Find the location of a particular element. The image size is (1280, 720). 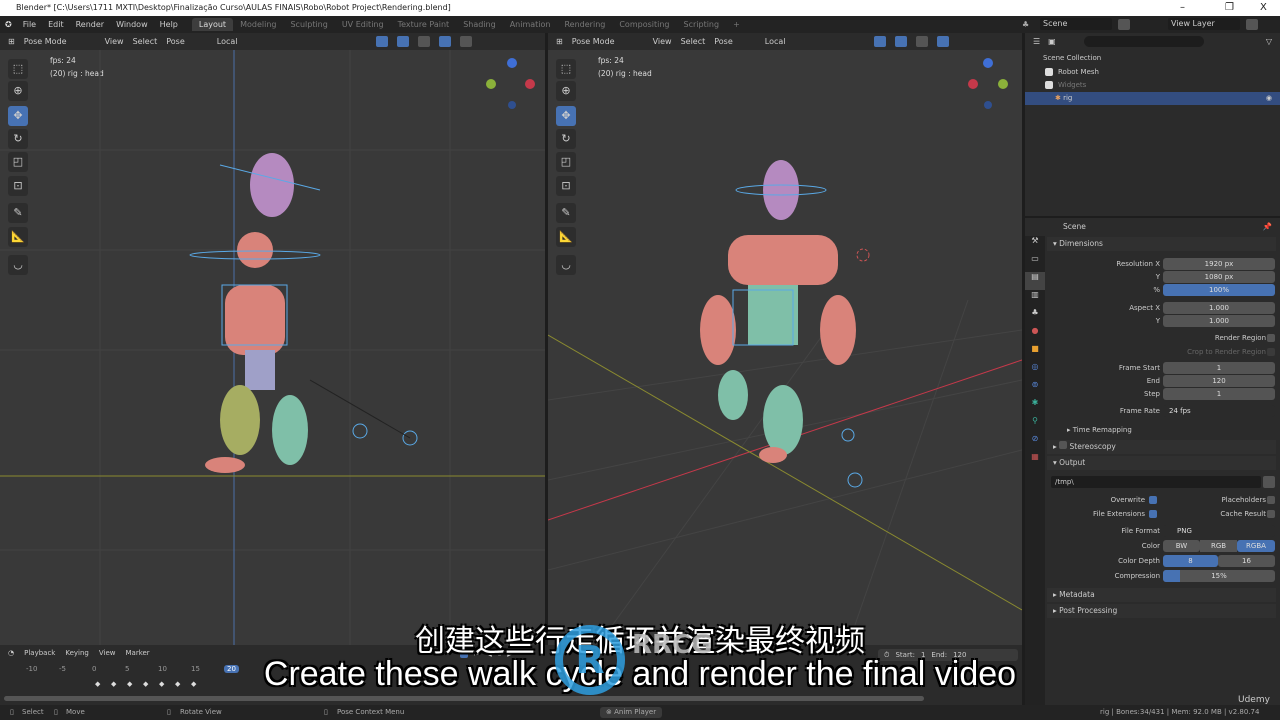

anim-player-button: ⊗ Anim Player is located at coordinates (631, 712).